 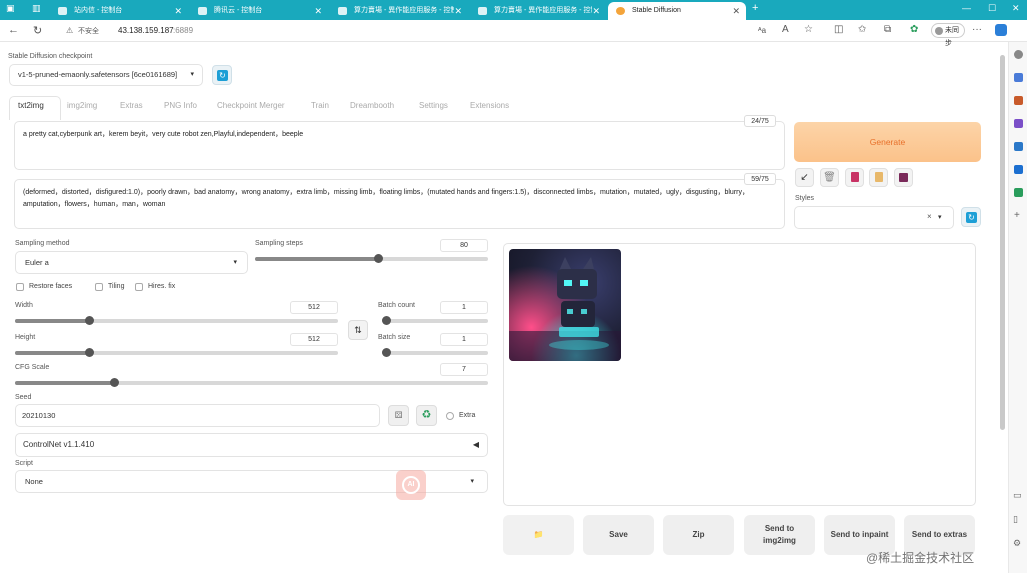 What do you see at coordinates (1017, 543) in the screenshot?
I see `settings-icon: ⚙` at bounding box center [1017, 543].